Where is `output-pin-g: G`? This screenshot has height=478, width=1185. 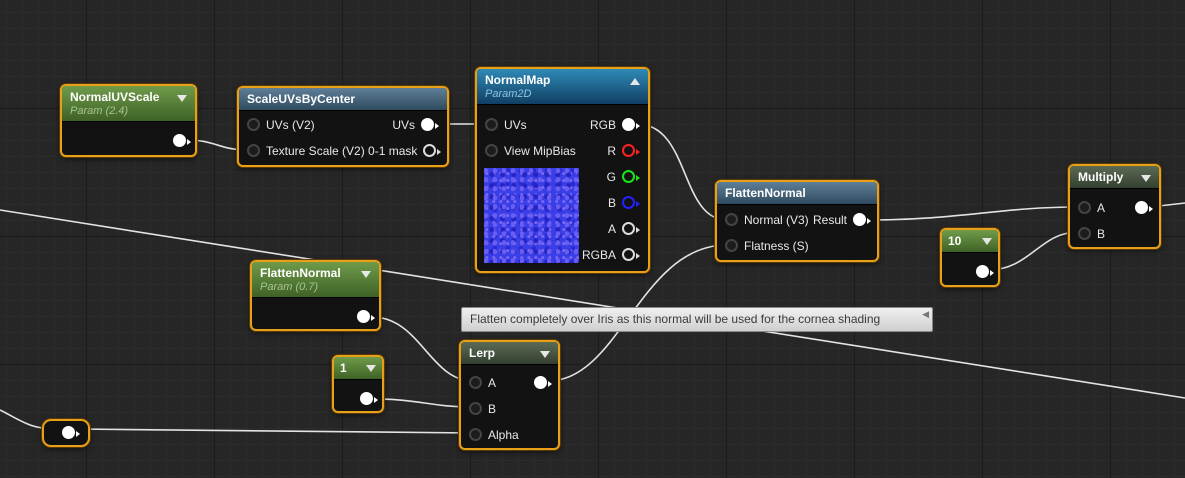 output-pin-g: G is located at coordinates (623, 177).